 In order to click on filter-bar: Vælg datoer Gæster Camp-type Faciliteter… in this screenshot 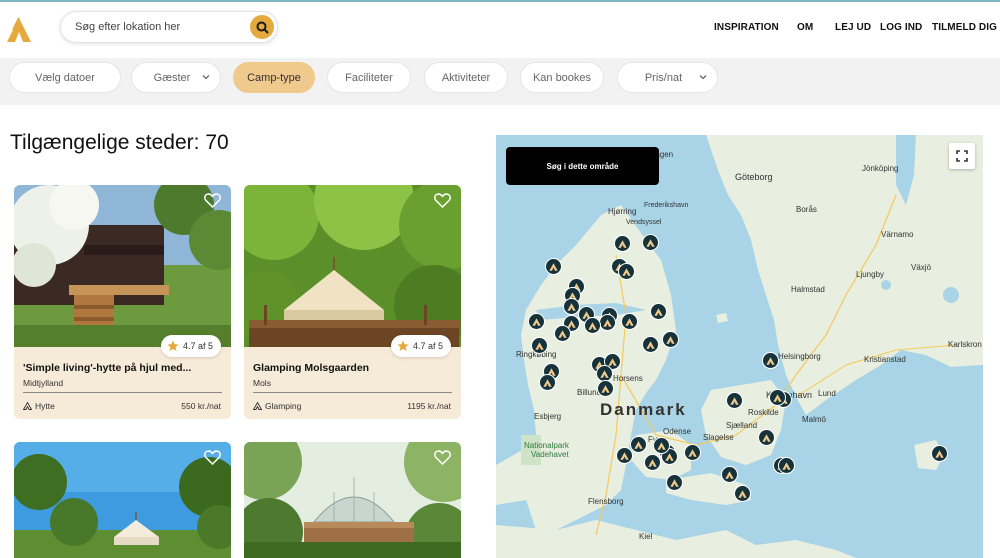, I will do `click(500, 81)`.